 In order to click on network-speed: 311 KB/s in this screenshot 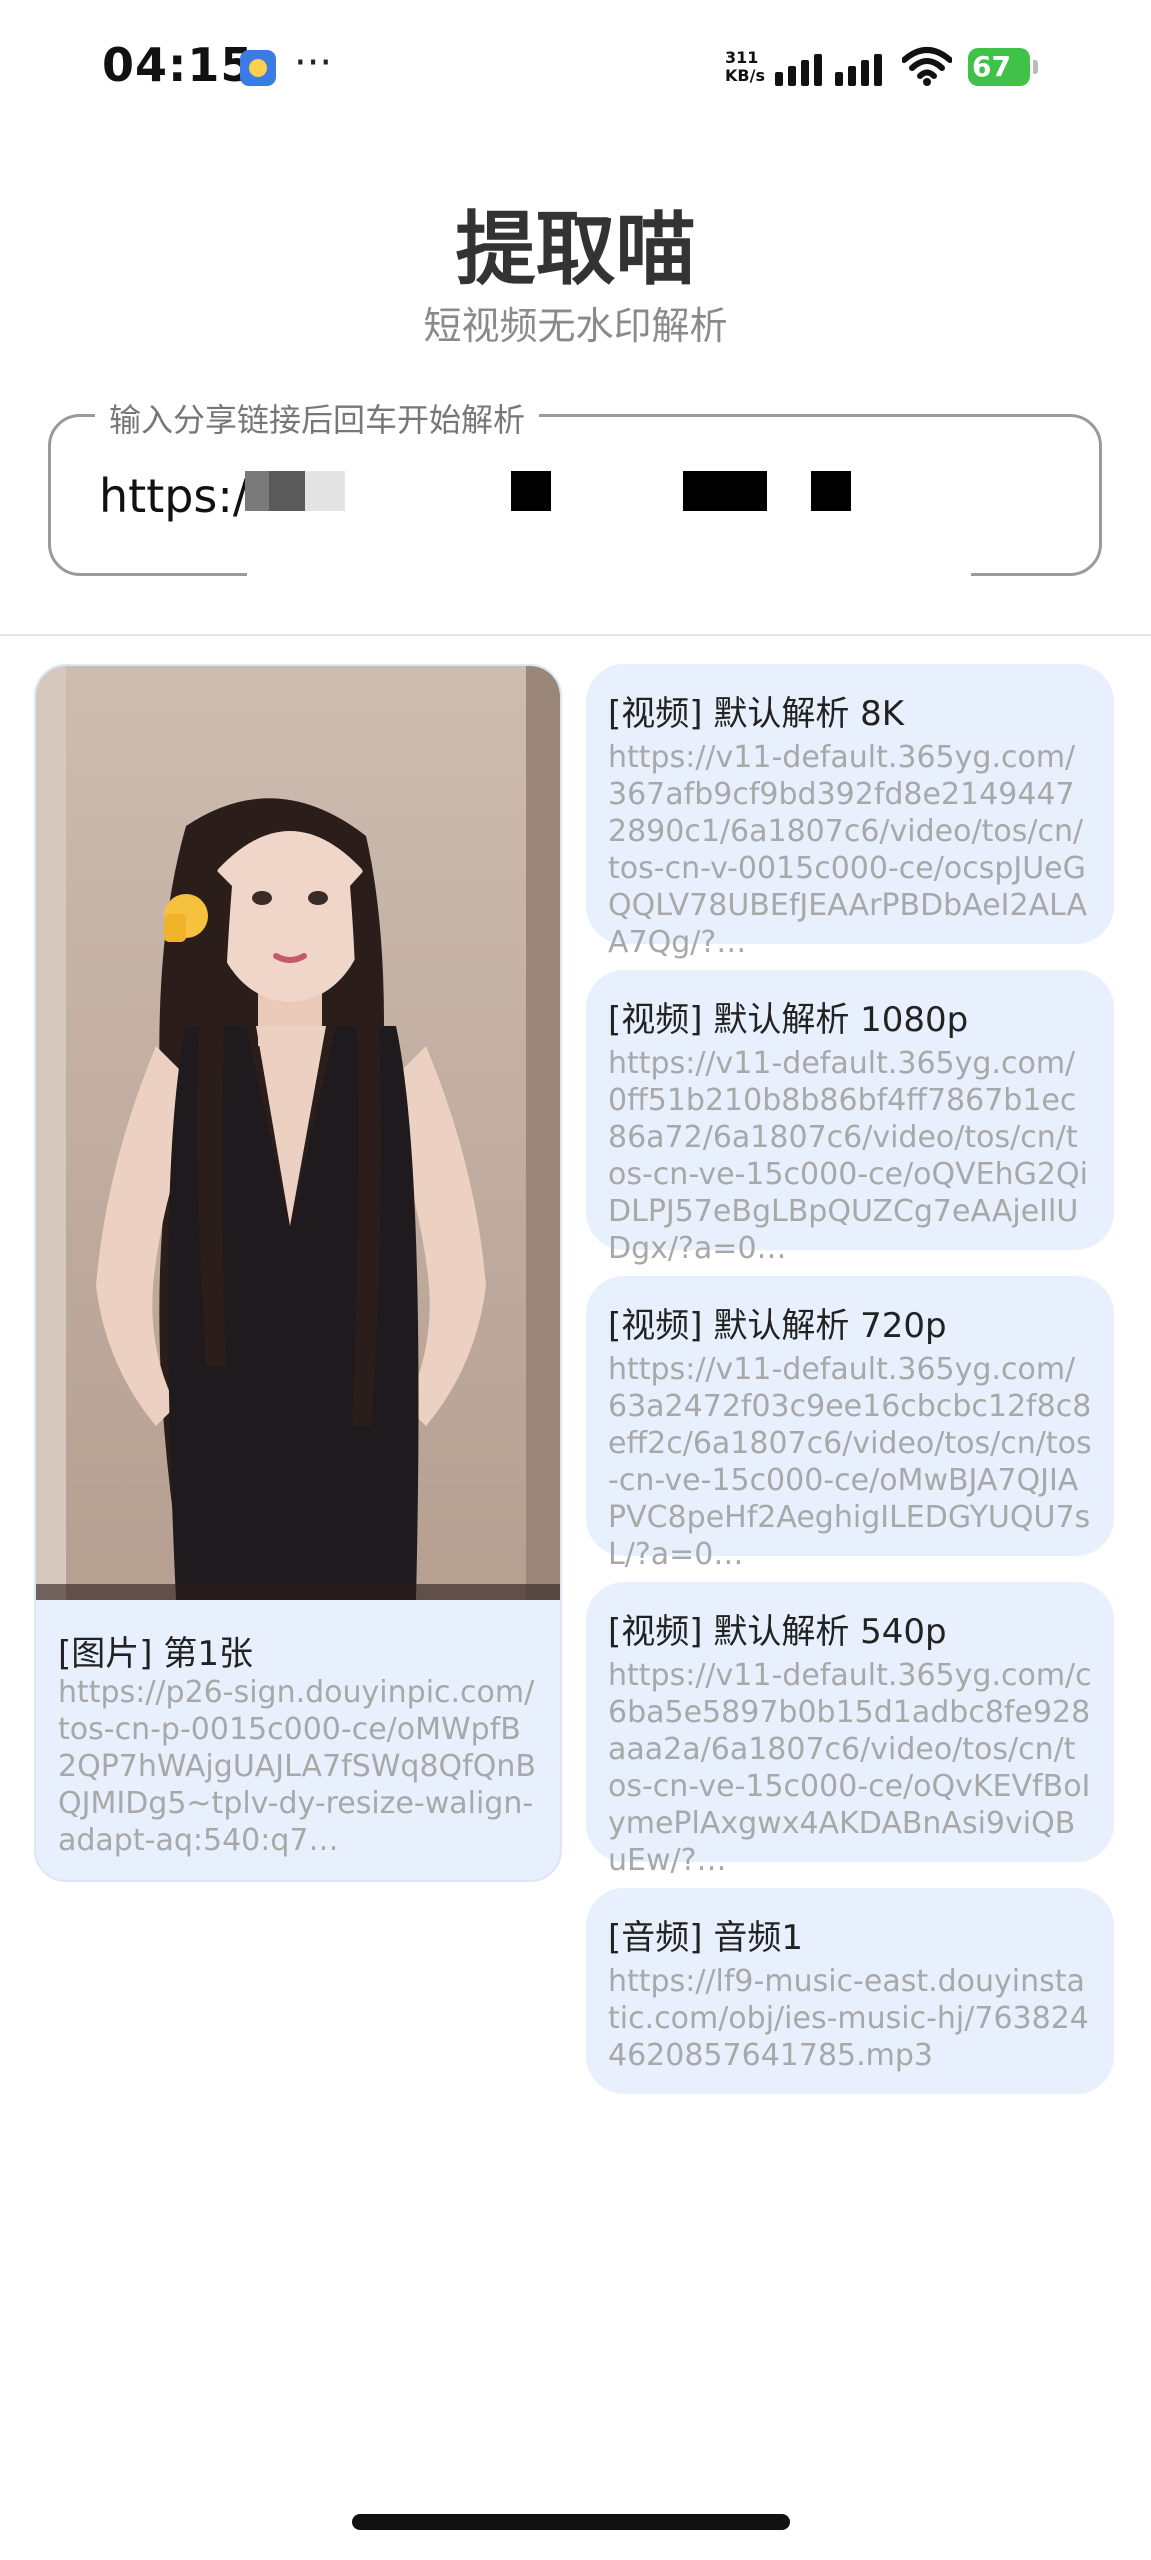, I will do `click(745, 67)`.